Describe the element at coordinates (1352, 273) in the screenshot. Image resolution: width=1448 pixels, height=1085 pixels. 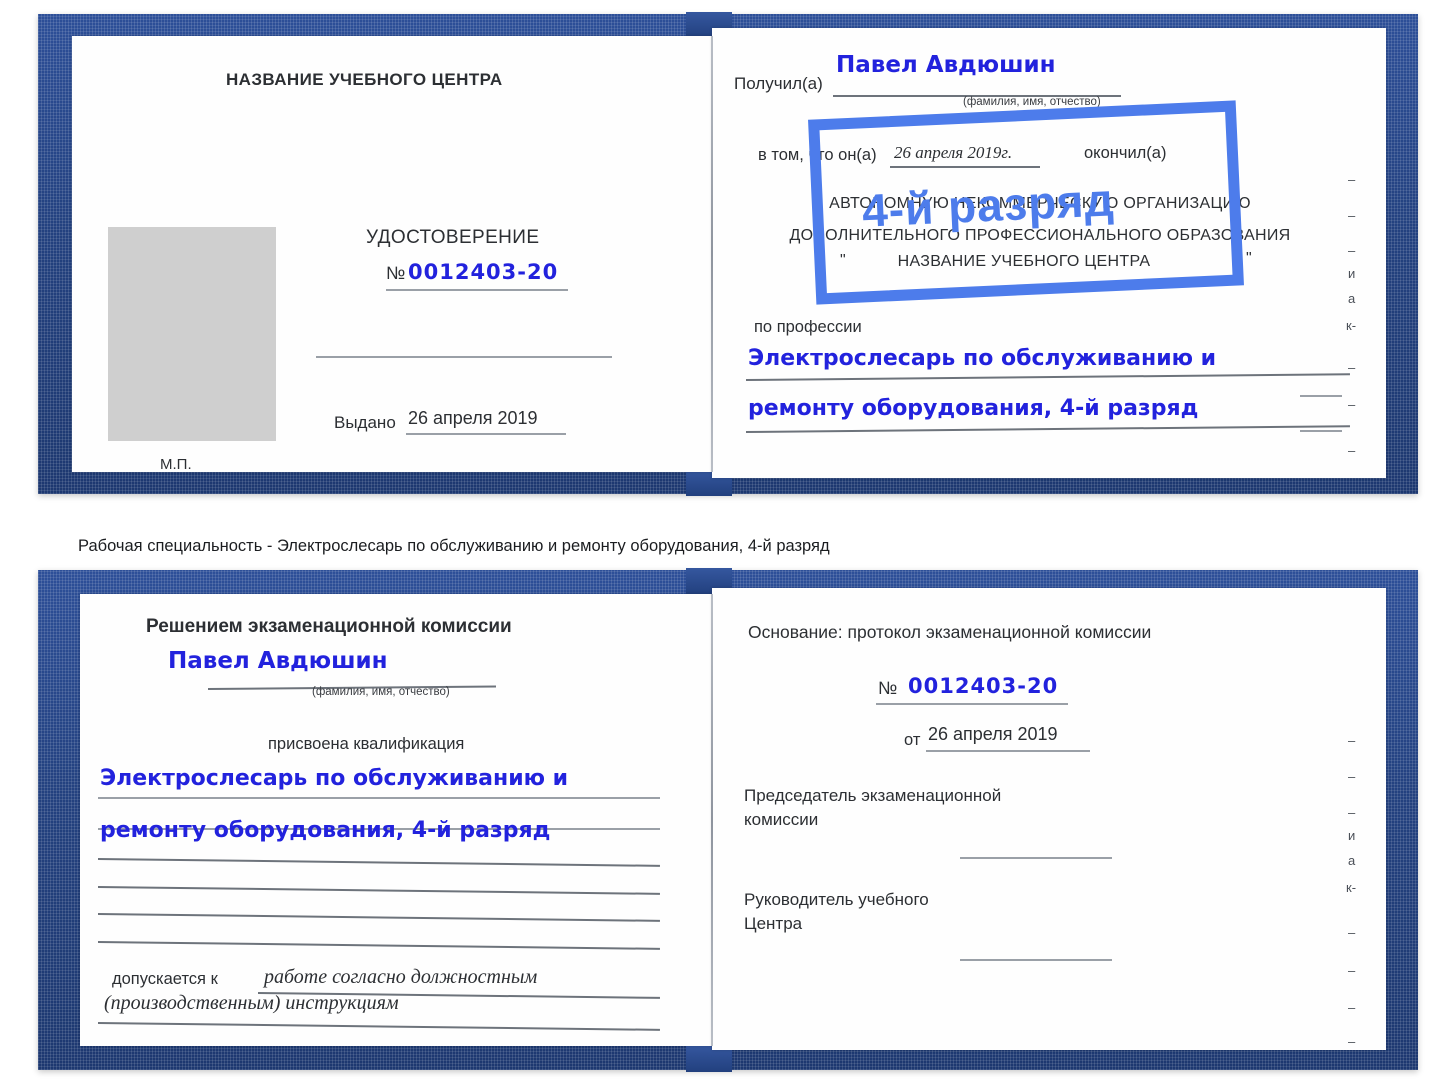
I see `edge-glyph-3: и` at that location.